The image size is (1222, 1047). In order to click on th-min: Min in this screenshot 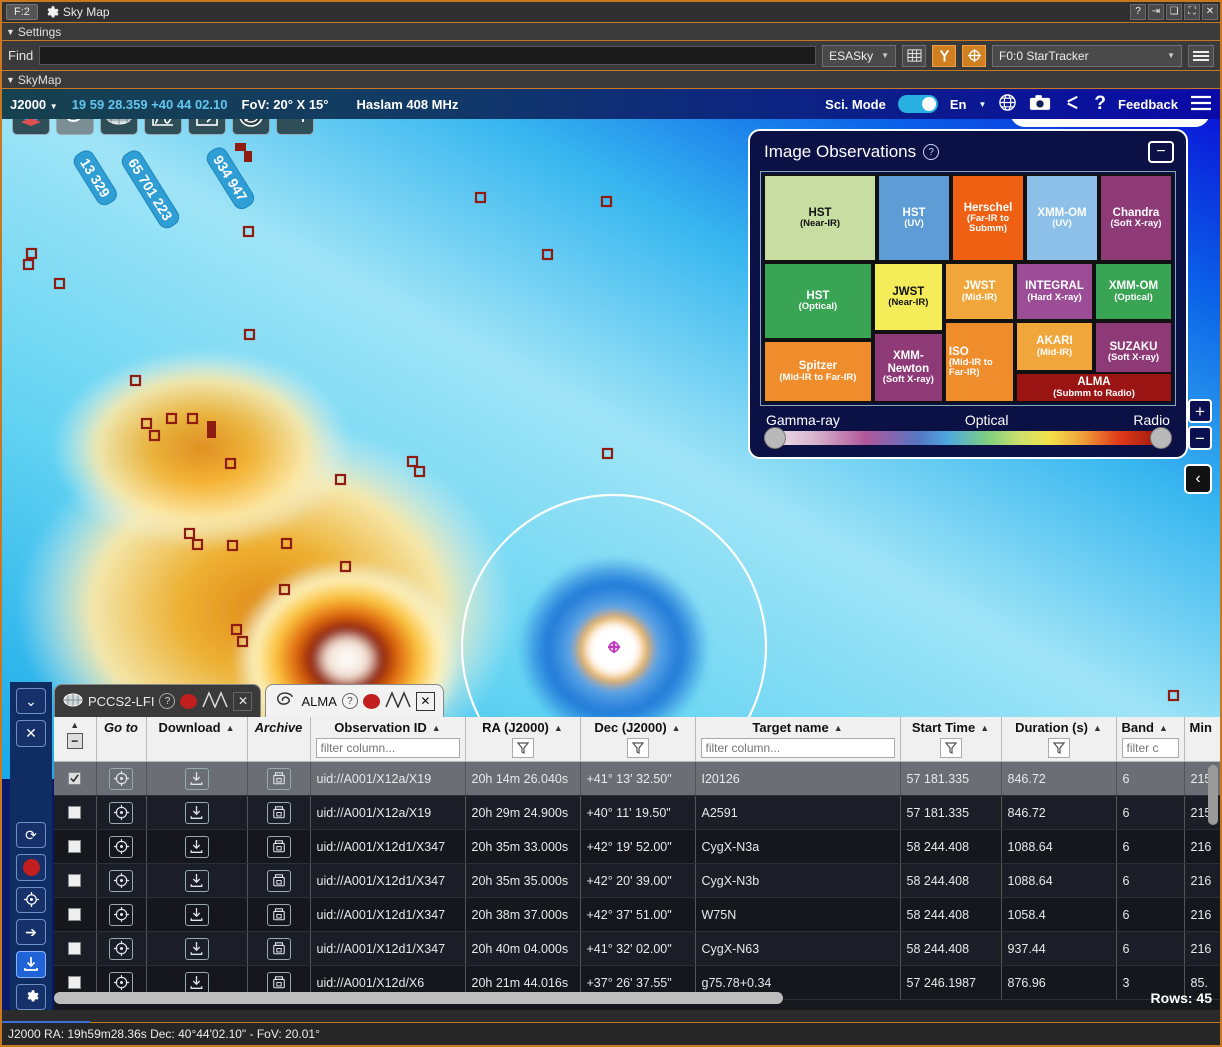, I will do `click(1202, 739)`.